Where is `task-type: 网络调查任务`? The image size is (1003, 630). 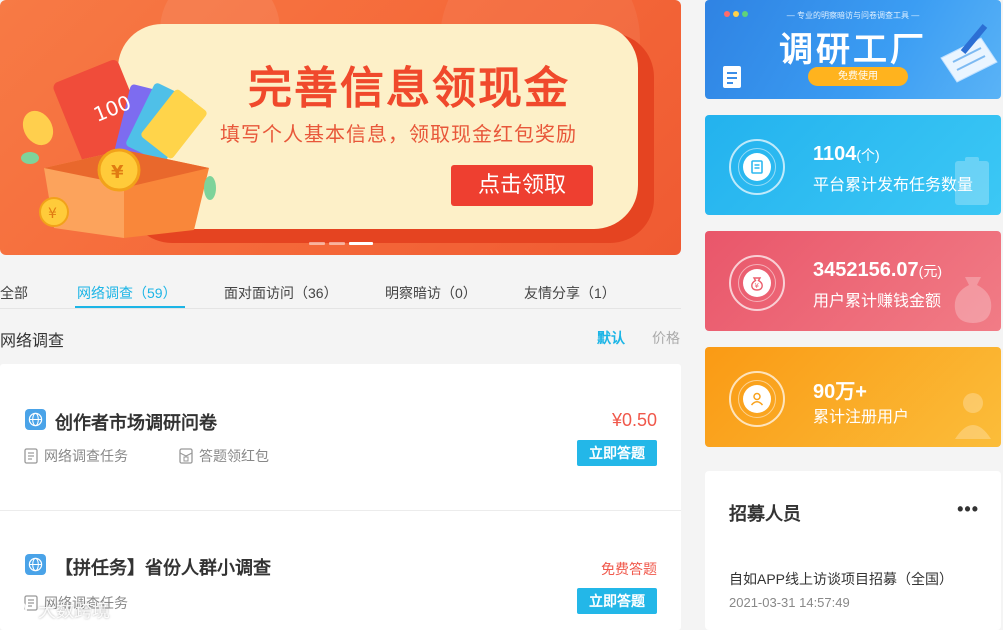
task-type: 网络调查任务 is located at coordinates (76, 456).